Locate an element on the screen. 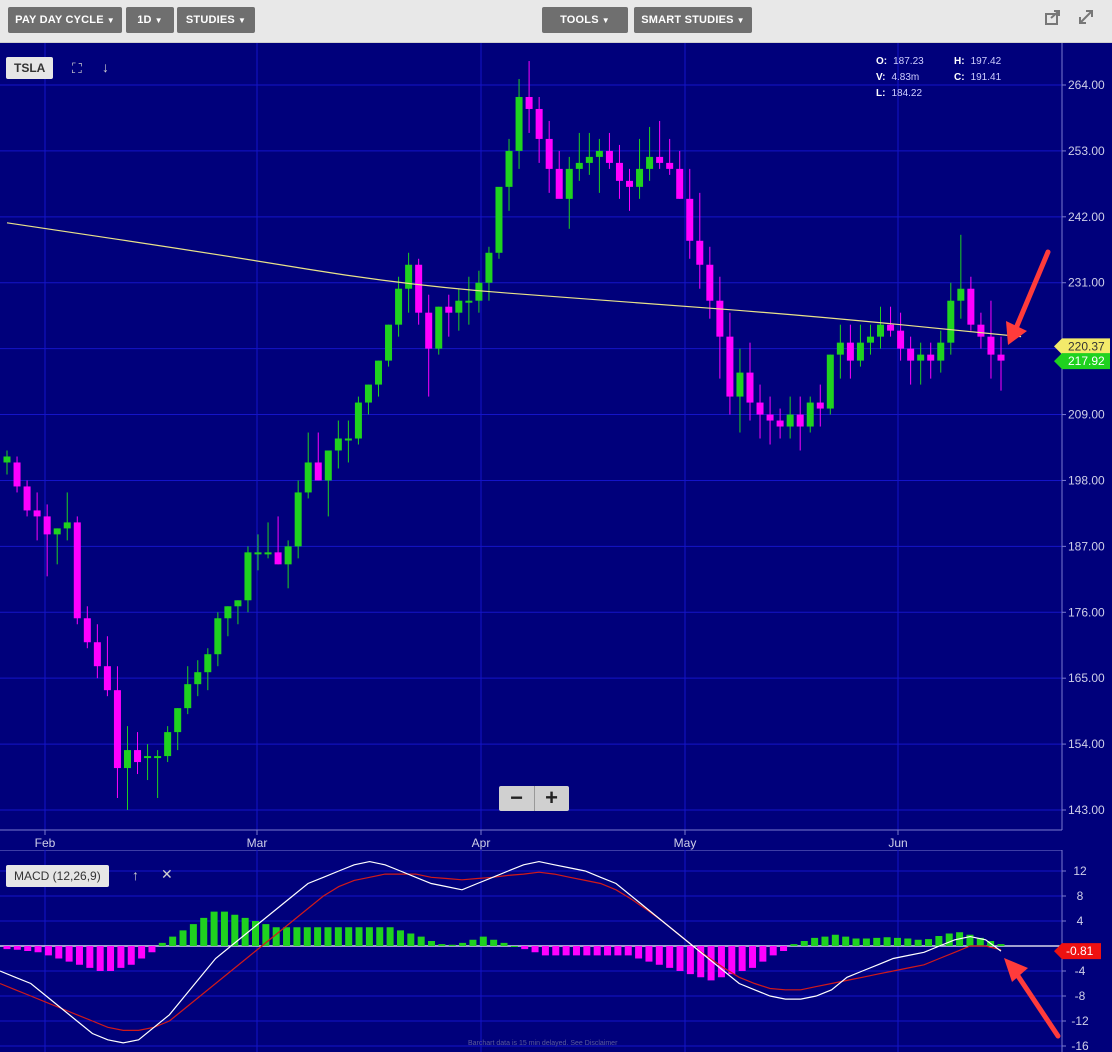 The width and height of the screenshot is (1112, 1052). expand-icon is located at coordinates (1086, 20).